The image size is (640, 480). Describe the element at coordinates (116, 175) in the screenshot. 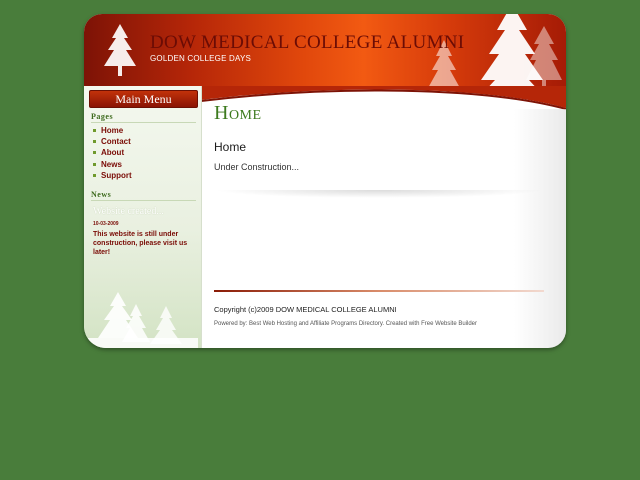

I see `sidebar-link-support: Support` at that location.